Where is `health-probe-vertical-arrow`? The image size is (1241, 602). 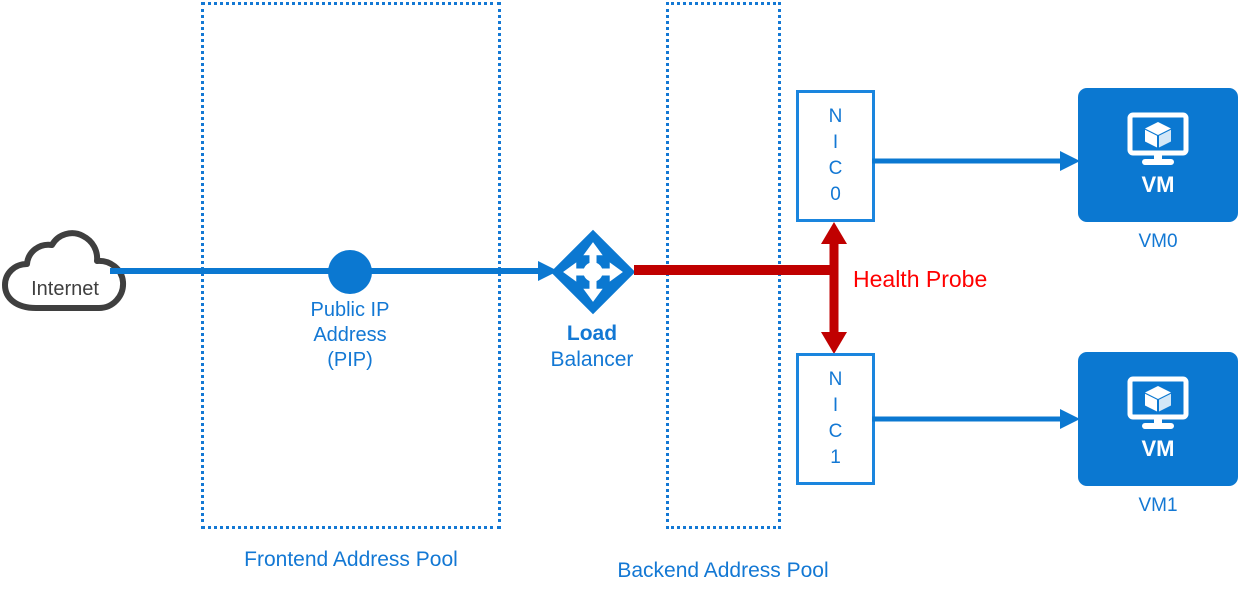 health-probe-vertical-arrow is located at coordinates (834, 288).